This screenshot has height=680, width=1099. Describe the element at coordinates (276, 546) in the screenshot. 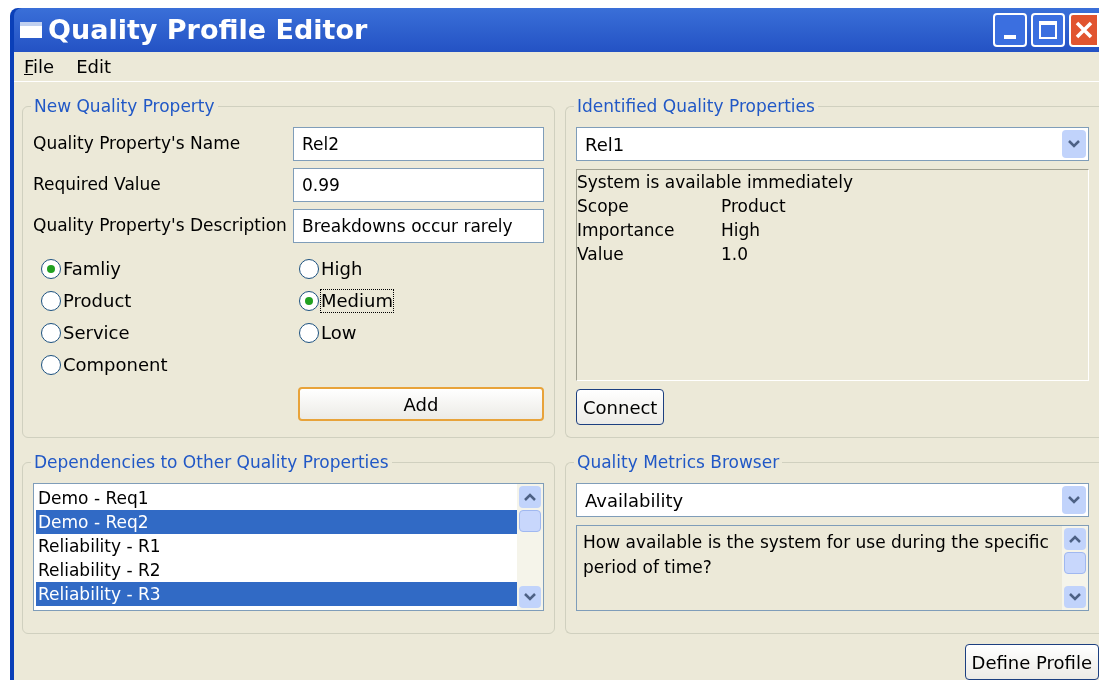

I see `list-item: Reliability - R1` at that location.